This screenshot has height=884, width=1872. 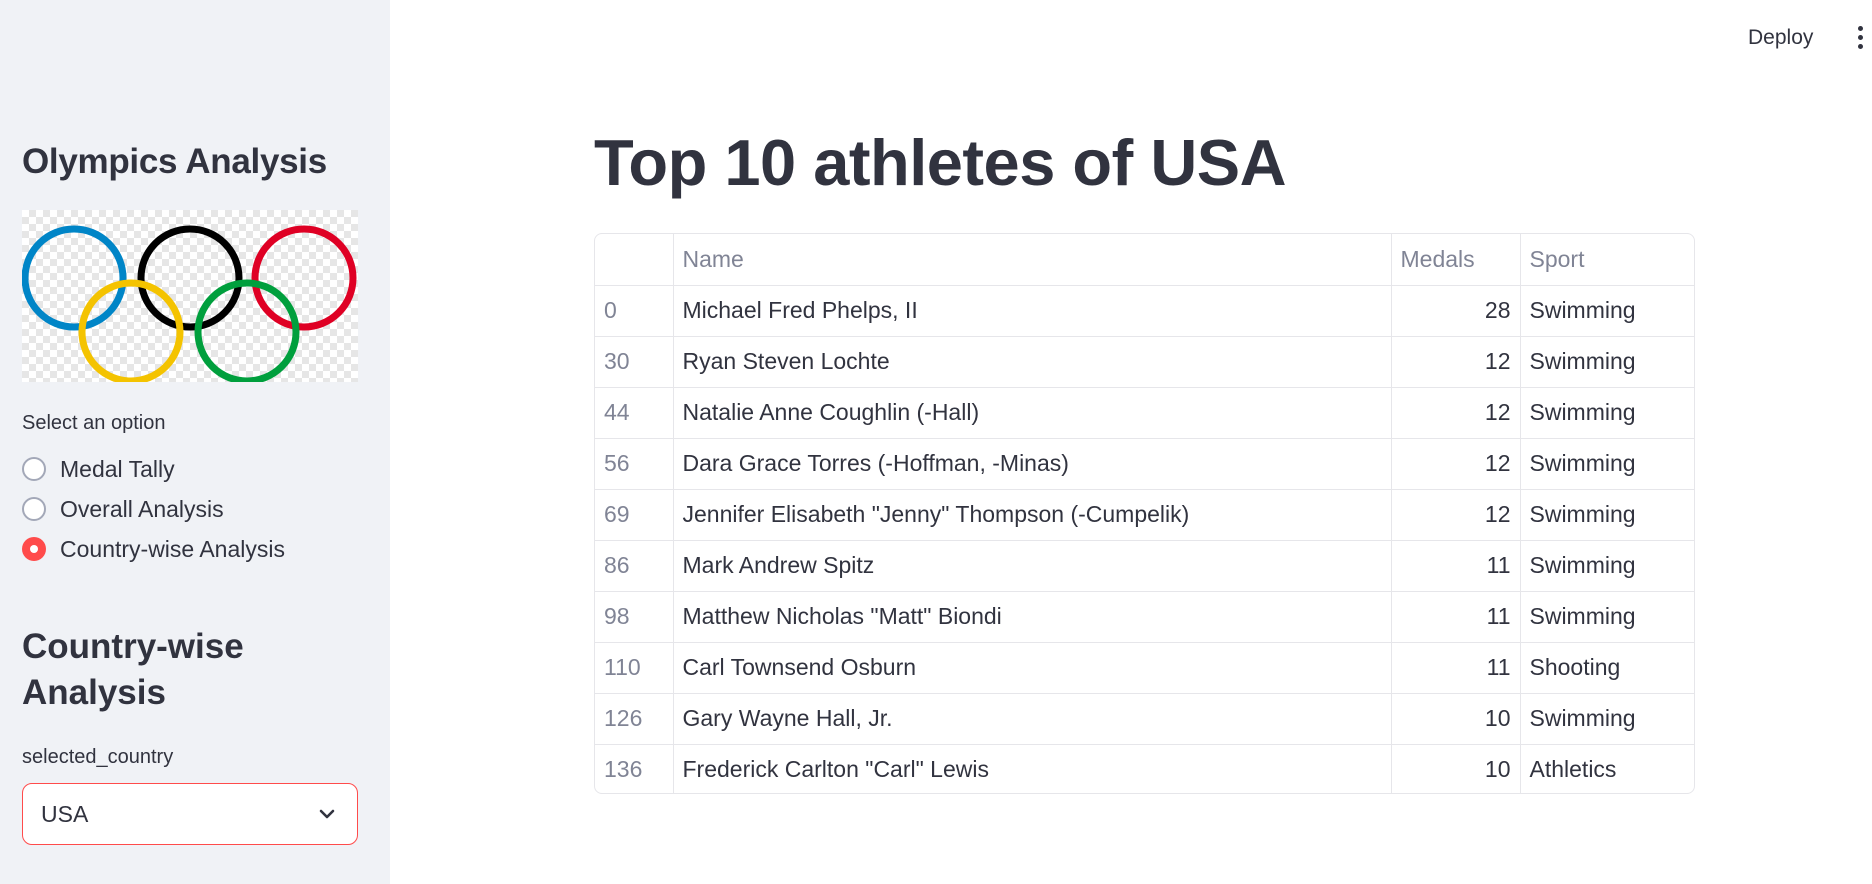 What do you see at coordinates (1607, 768) in the screenshot?
I see `cell-sport: Athletics` at bounding box center [1607, 768].